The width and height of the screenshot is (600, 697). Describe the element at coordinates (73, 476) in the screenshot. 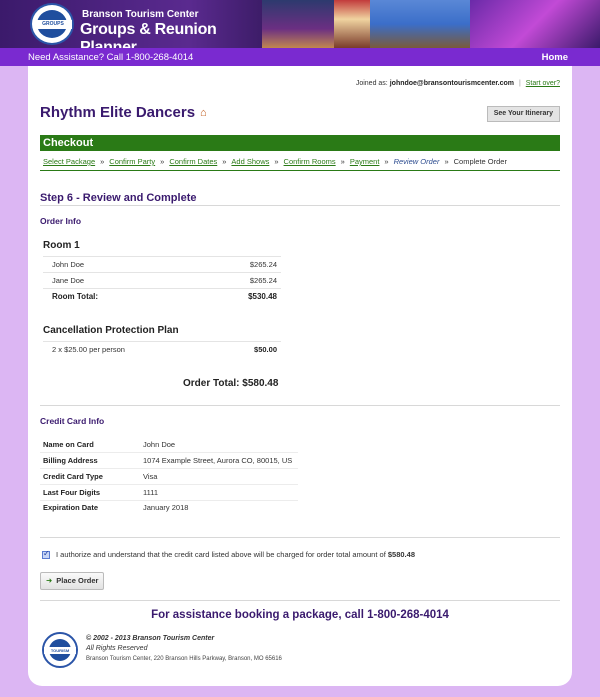

I see `cc-label: Credit Card Type` at that location.